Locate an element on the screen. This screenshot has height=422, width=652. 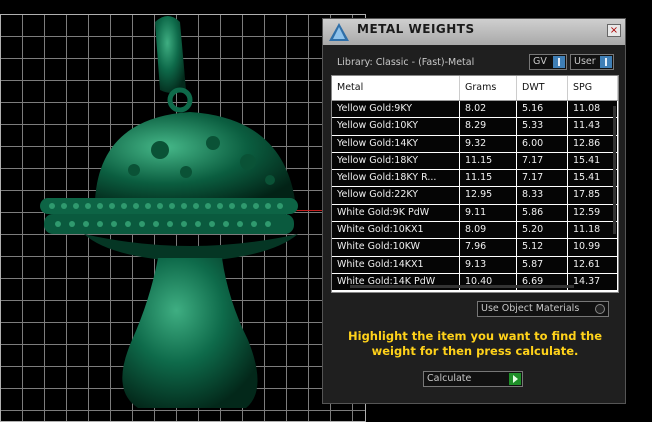
play-arrow-icon is located at coordinates (515, 379).